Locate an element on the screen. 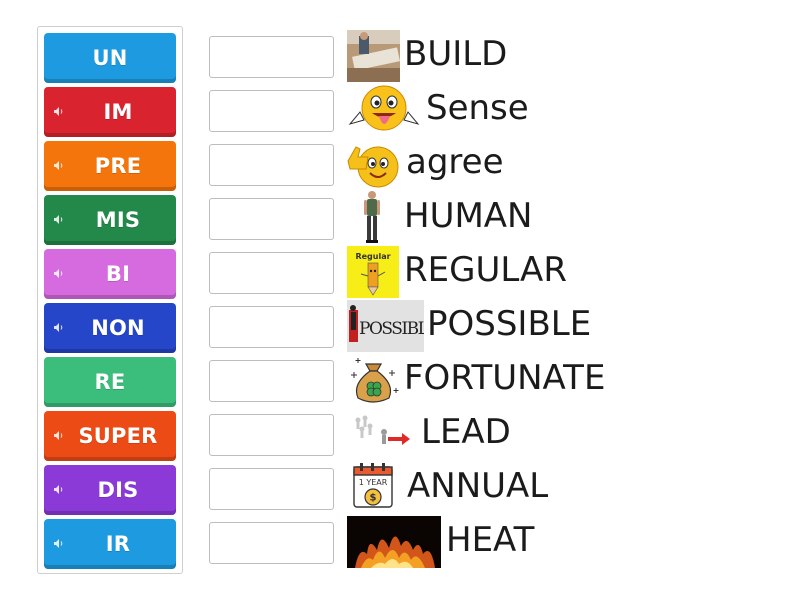  tile-dis: DIS is located at coordinates (110, 490).